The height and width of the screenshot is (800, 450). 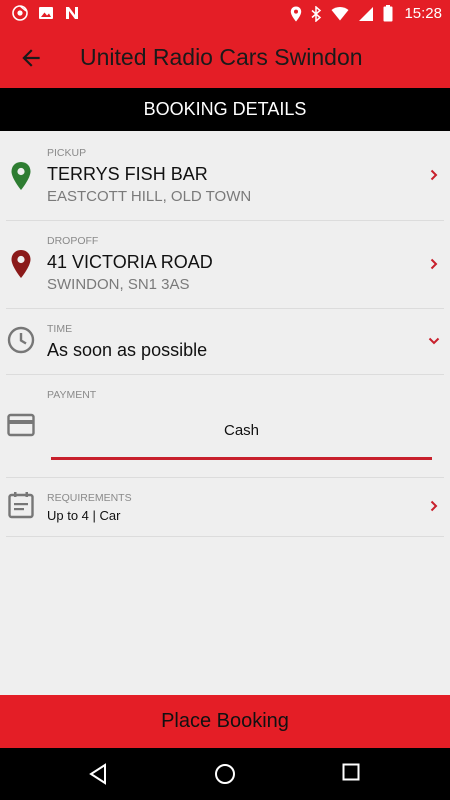 What do you see at coordinates (366, 13) in the screenshot?
I see `signal-icon` at bounding box center [366, 13].